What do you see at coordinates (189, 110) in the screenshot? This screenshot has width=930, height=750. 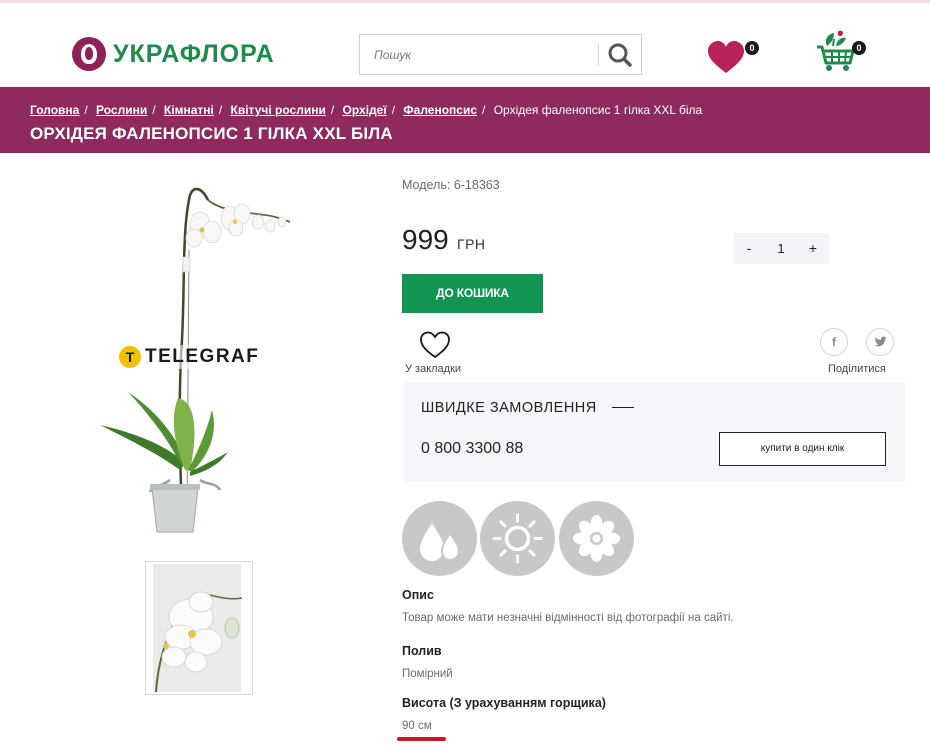 I see `breadcrumb-indoor: Кімнатні` at bounding box center [189, 110].